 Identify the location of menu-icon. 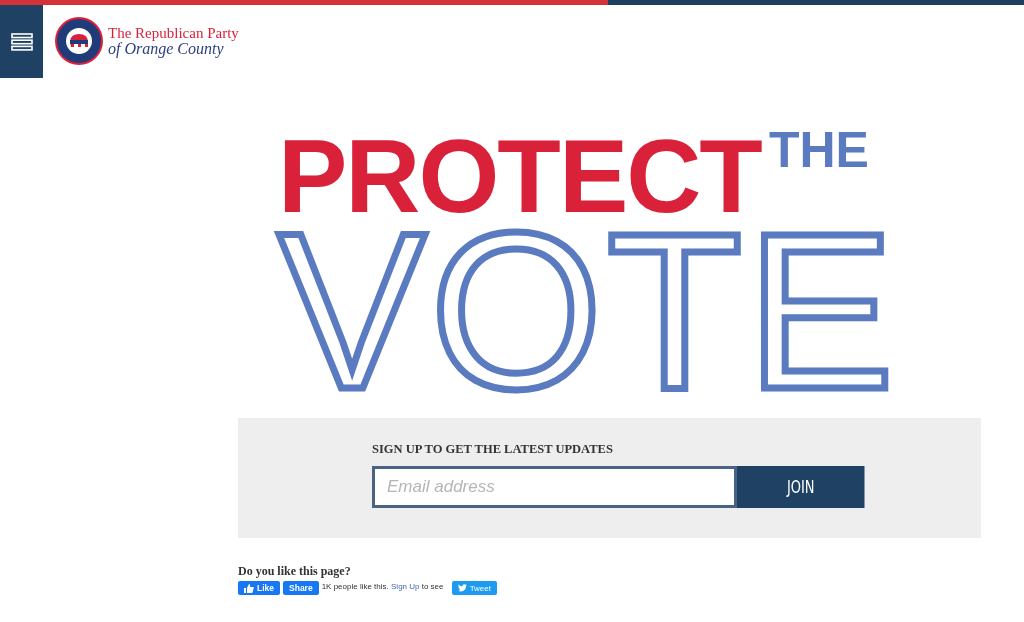
(21, 41).